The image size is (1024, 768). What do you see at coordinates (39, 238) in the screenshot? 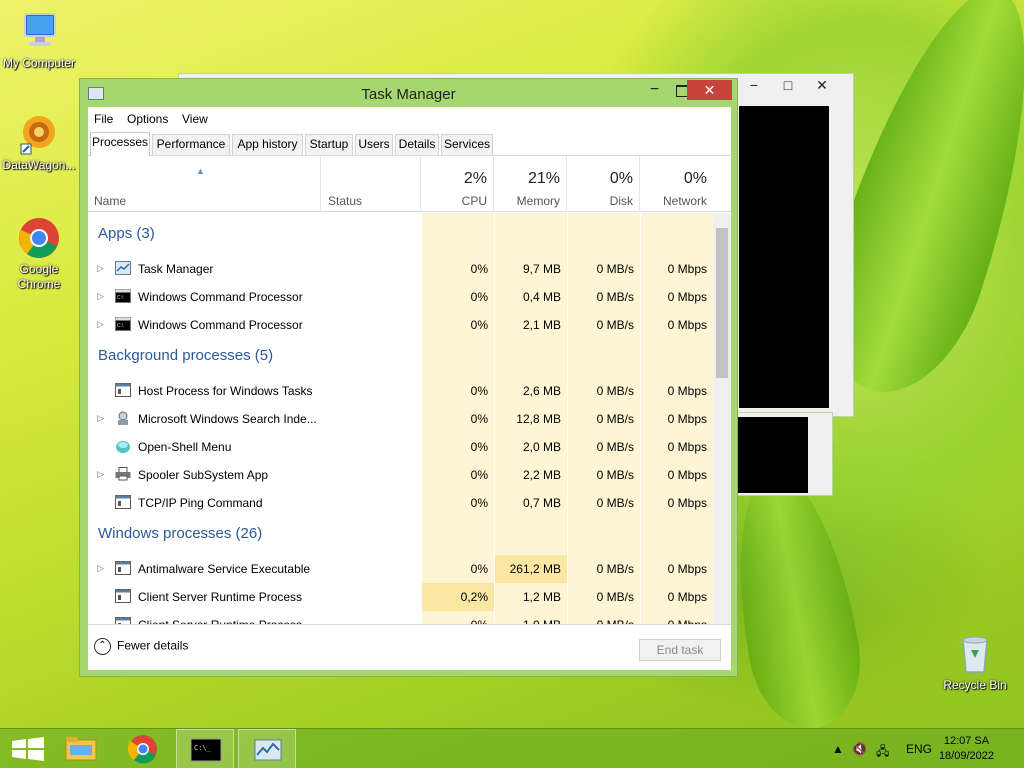
I see `chrome-icon` at bounding box center [39, 238].